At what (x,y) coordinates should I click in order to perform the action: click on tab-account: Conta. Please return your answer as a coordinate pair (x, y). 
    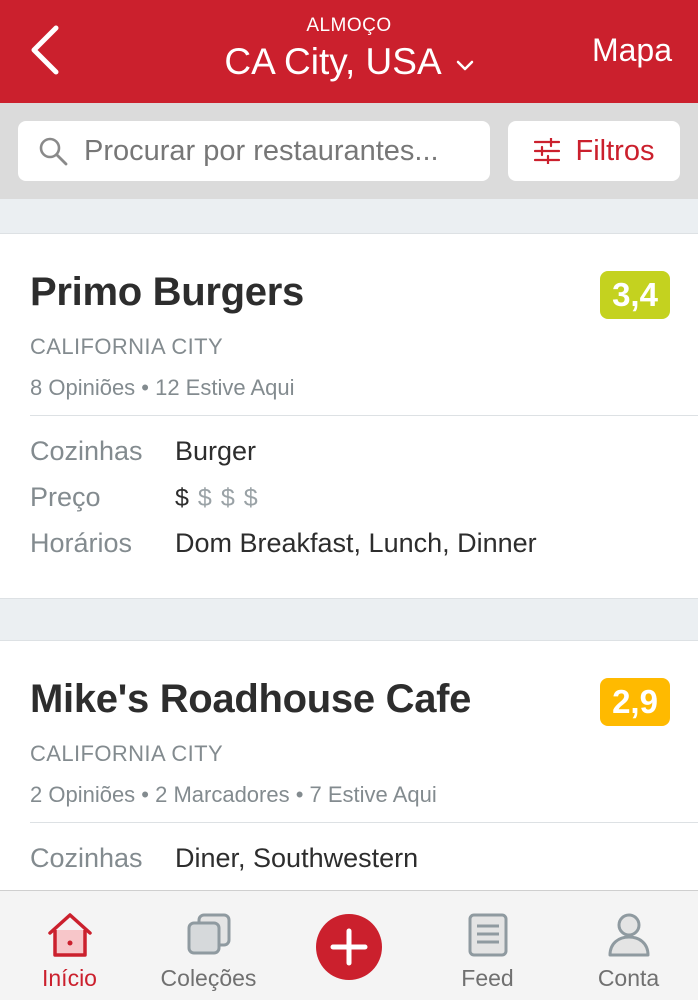
    Looking at the image, I should click on (628, 945).